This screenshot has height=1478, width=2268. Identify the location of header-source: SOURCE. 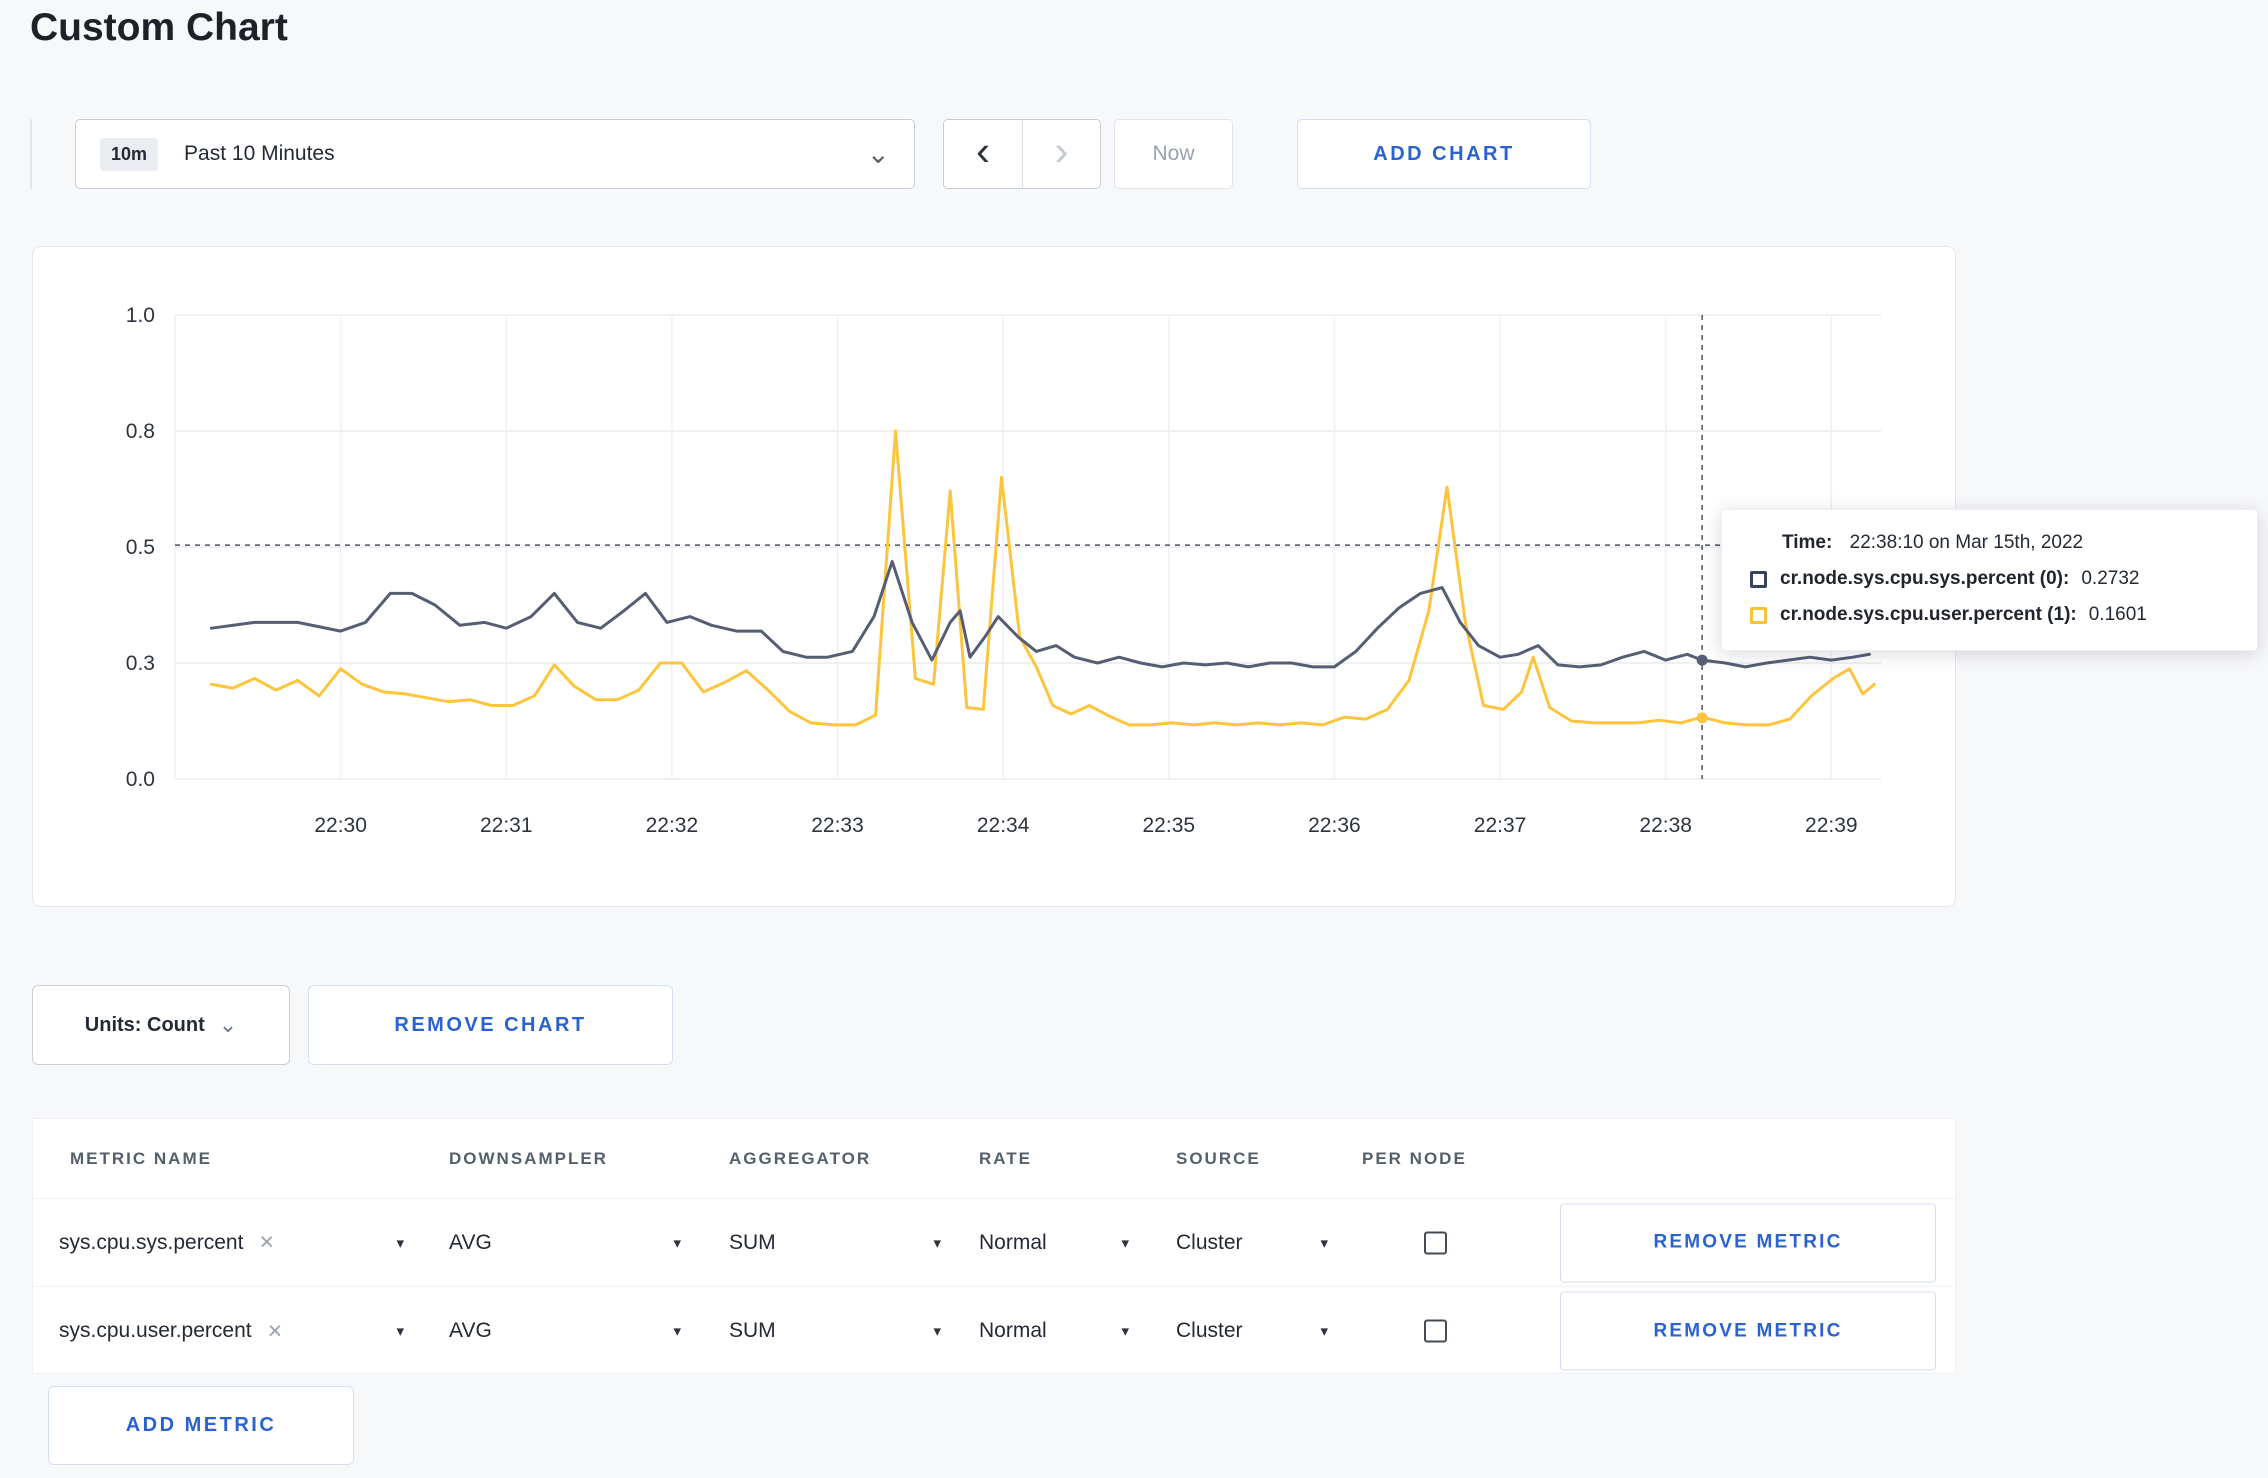
(1218, 1158).